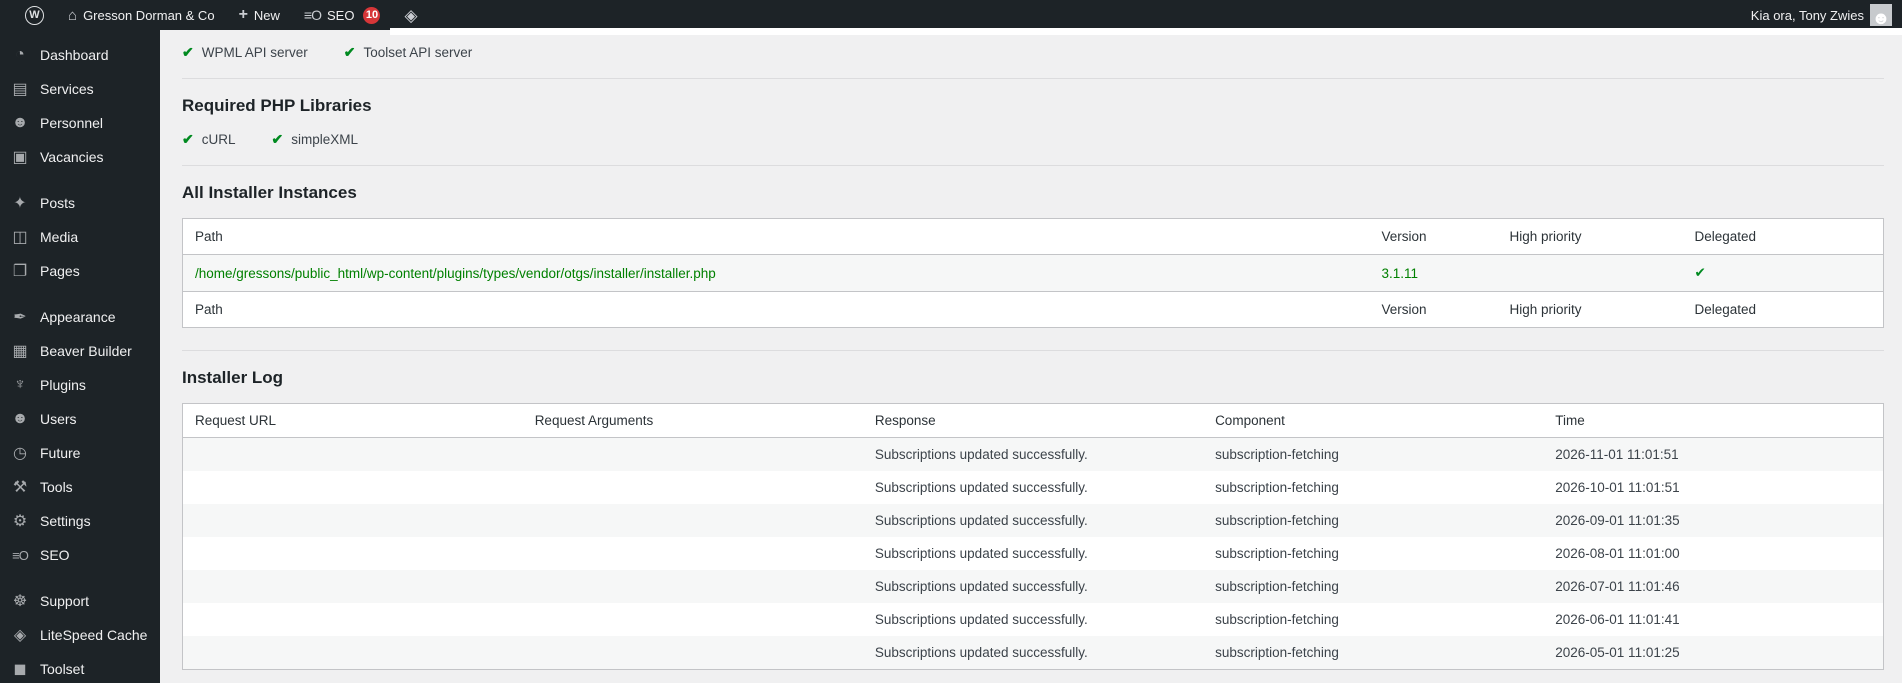  Describe the element at coordinates (1617, 454) in the screenshot. I see `log-time: 2026-11-01 11:01:51` at that location.